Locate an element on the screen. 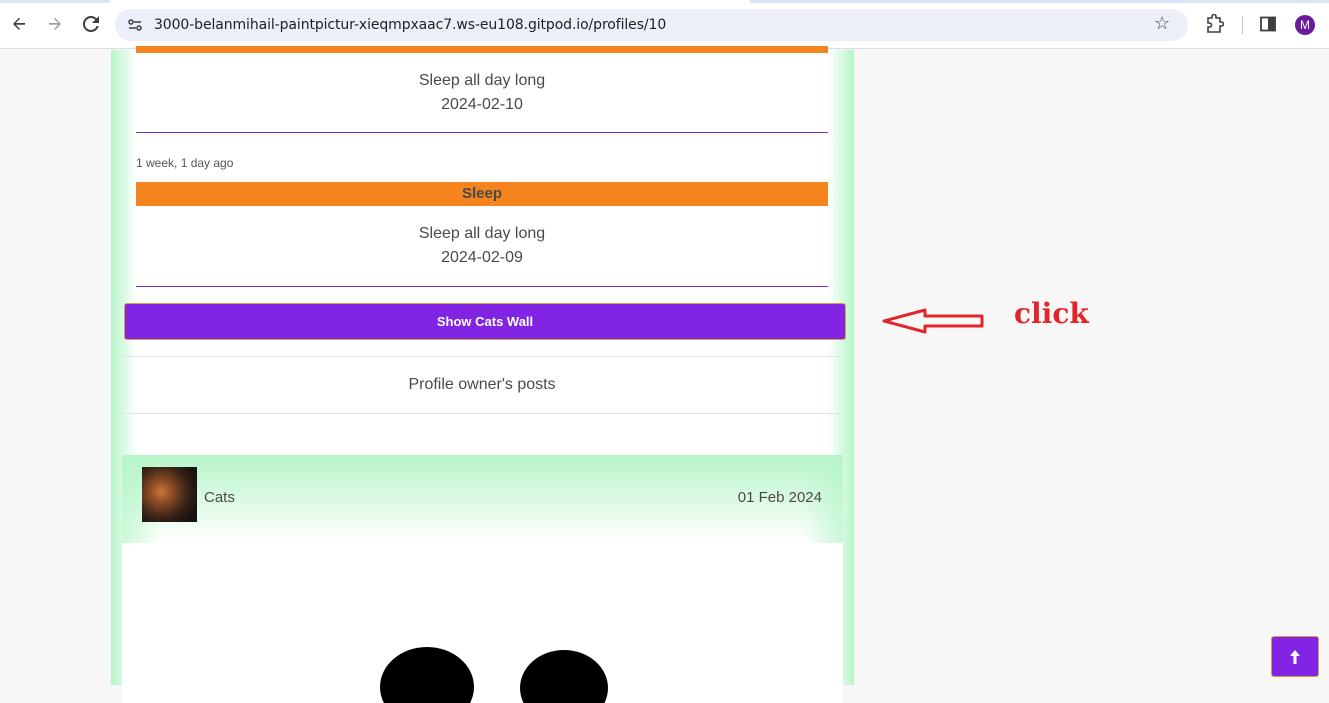 Image resolution: width=1329 pixels, height=703 pixels. profile-avatar: M is located at coordinates (1305, 25).